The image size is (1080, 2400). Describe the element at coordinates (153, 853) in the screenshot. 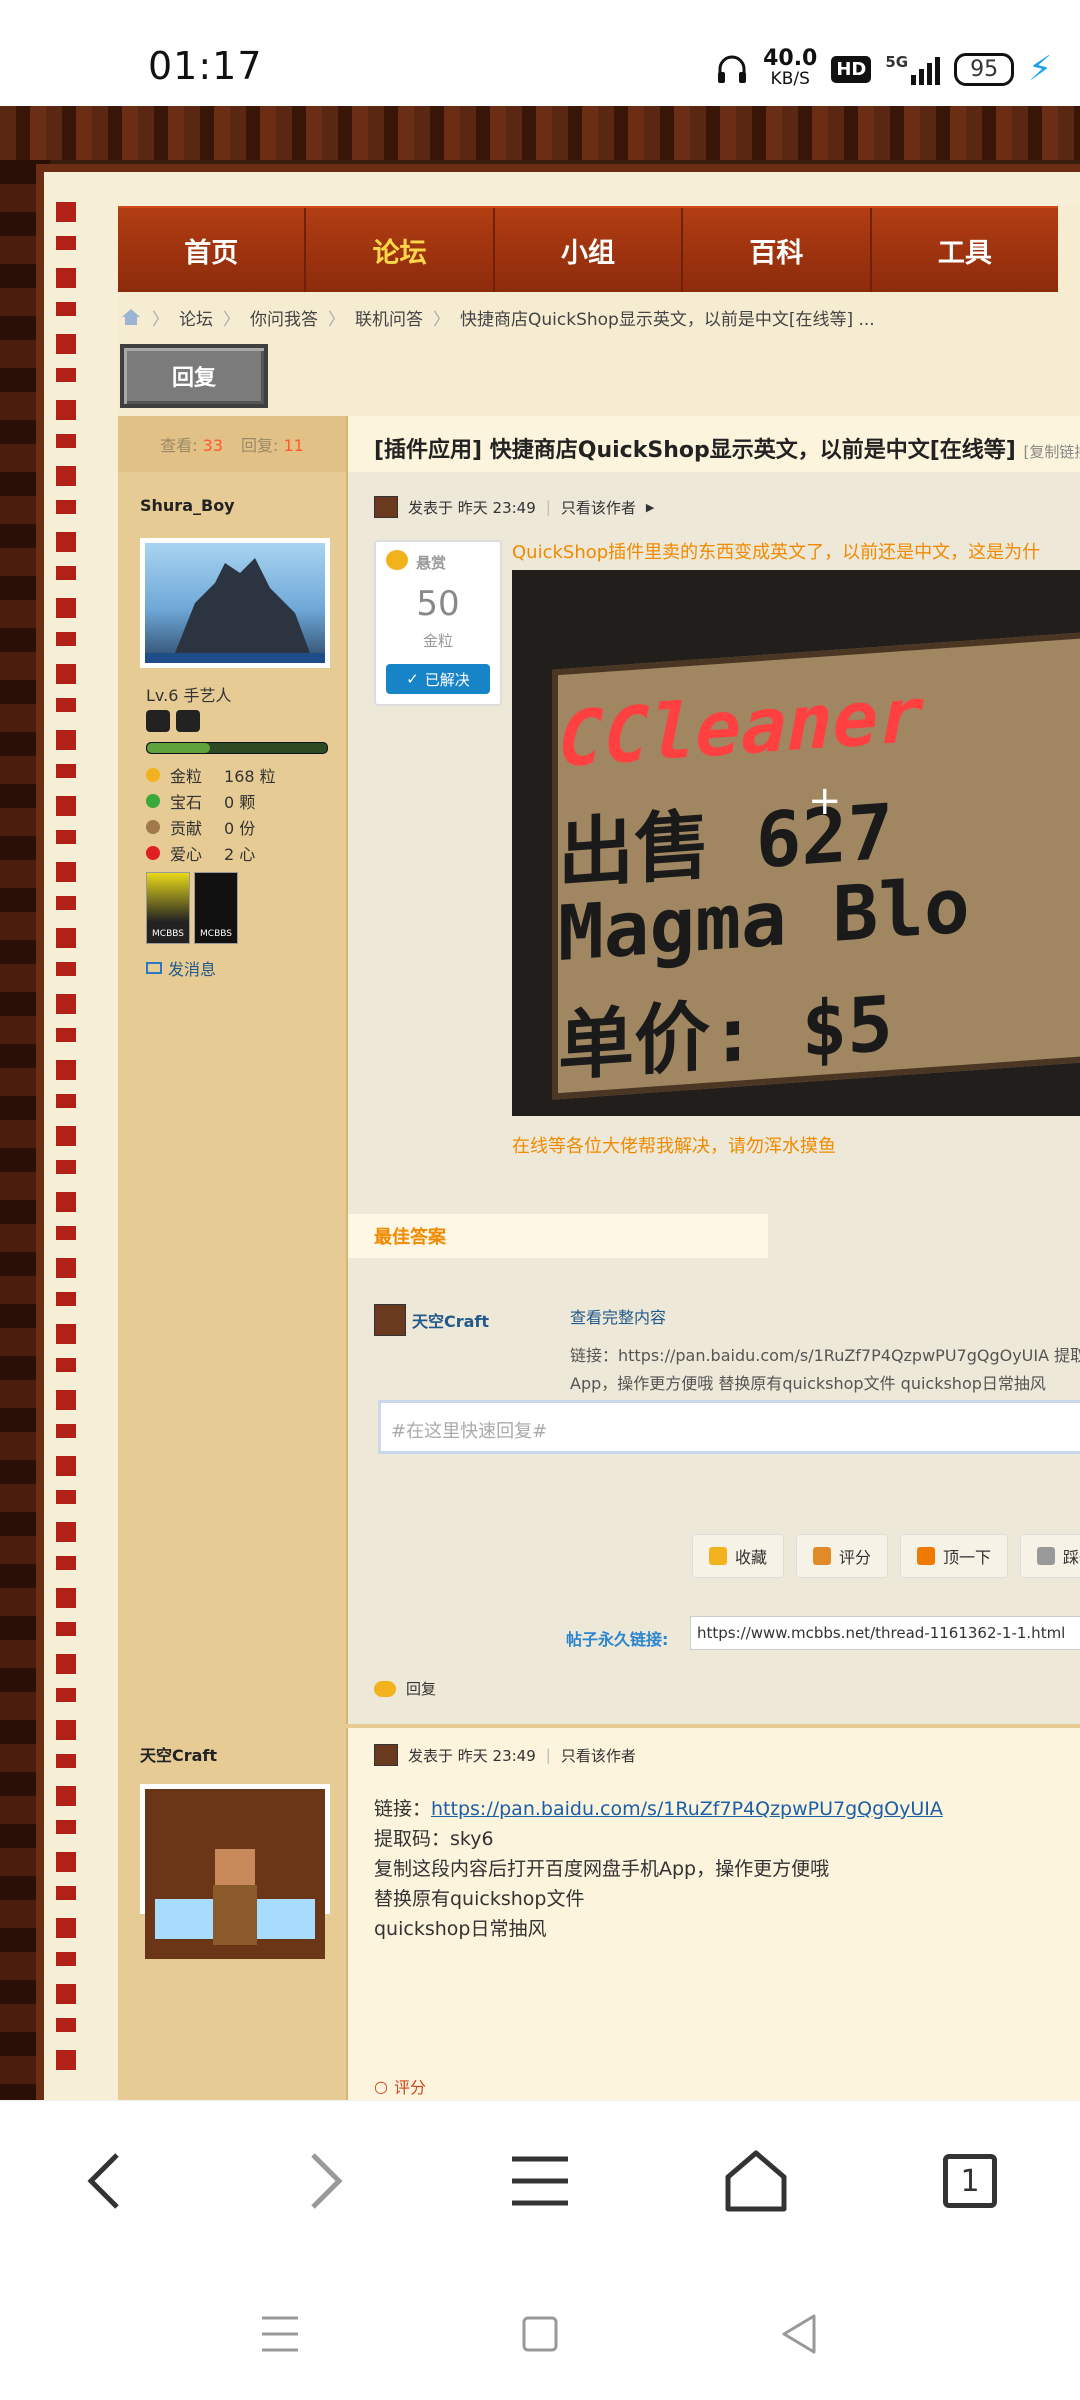

I see `apple-icon` at that location.